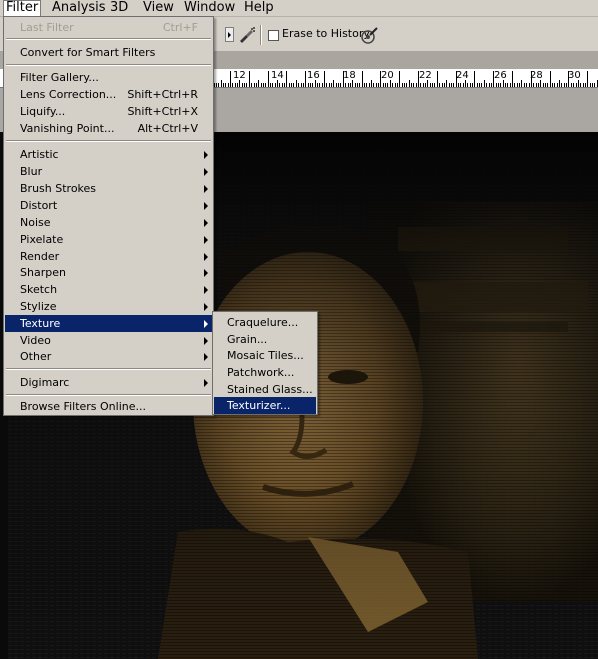  I want to click on airbrush-icon, so click(247, 35).